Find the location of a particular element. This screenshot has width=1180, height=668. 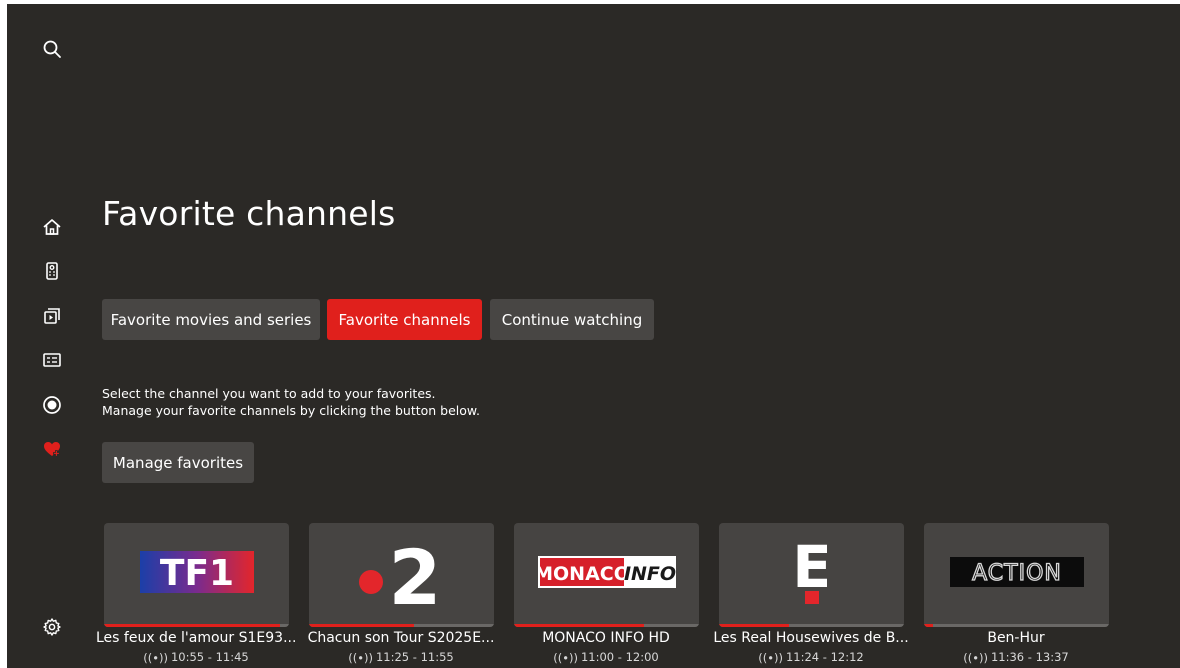

action-logo-text: ACTION is located at coordinates (1017, 573).